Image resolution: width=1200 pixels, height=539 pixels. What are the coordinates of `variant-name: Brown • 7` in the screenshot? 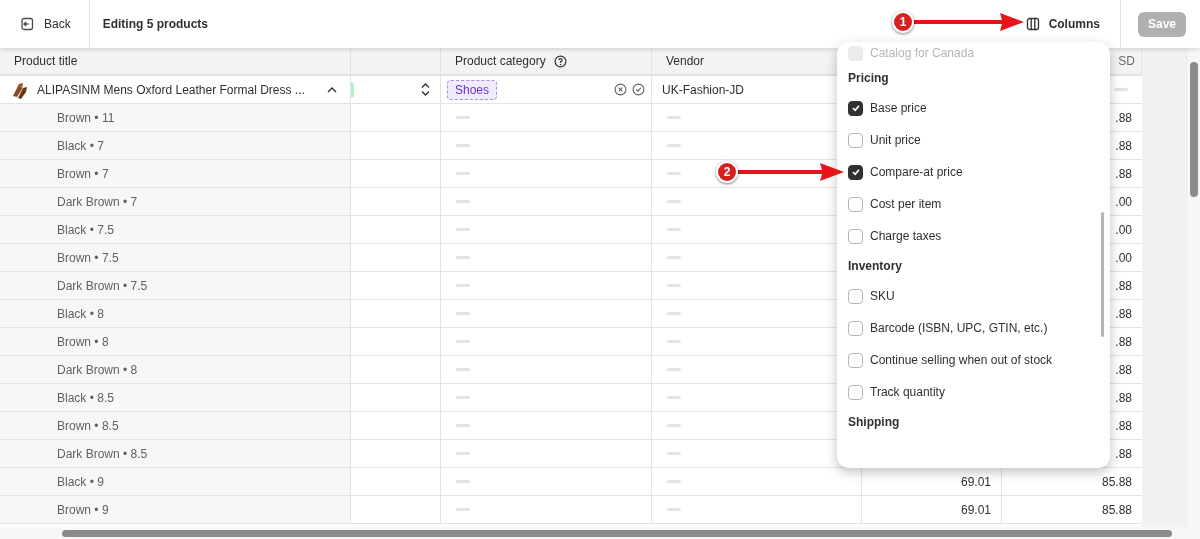 It's located at (83, 174).